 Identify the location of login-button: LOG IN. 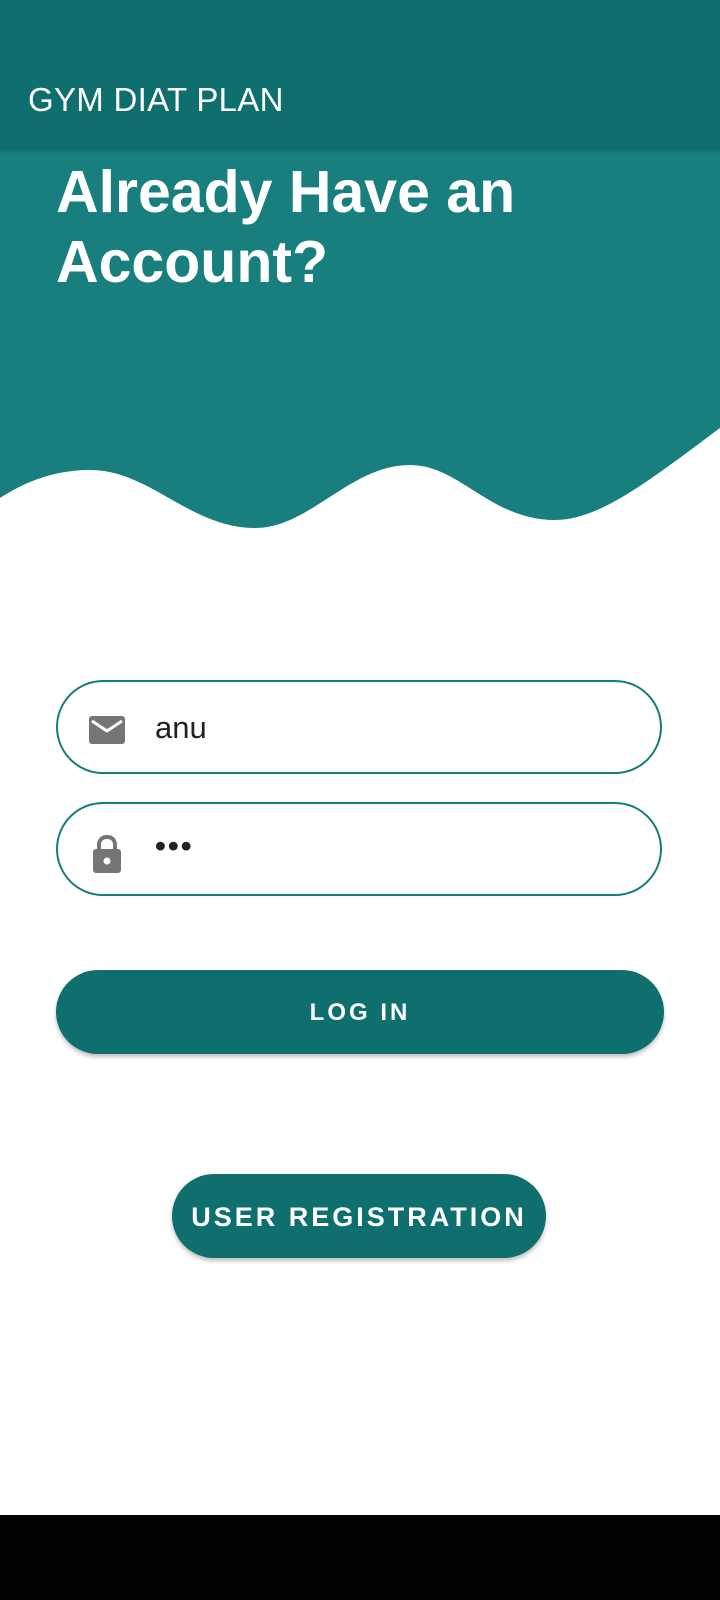
(360, 1012).